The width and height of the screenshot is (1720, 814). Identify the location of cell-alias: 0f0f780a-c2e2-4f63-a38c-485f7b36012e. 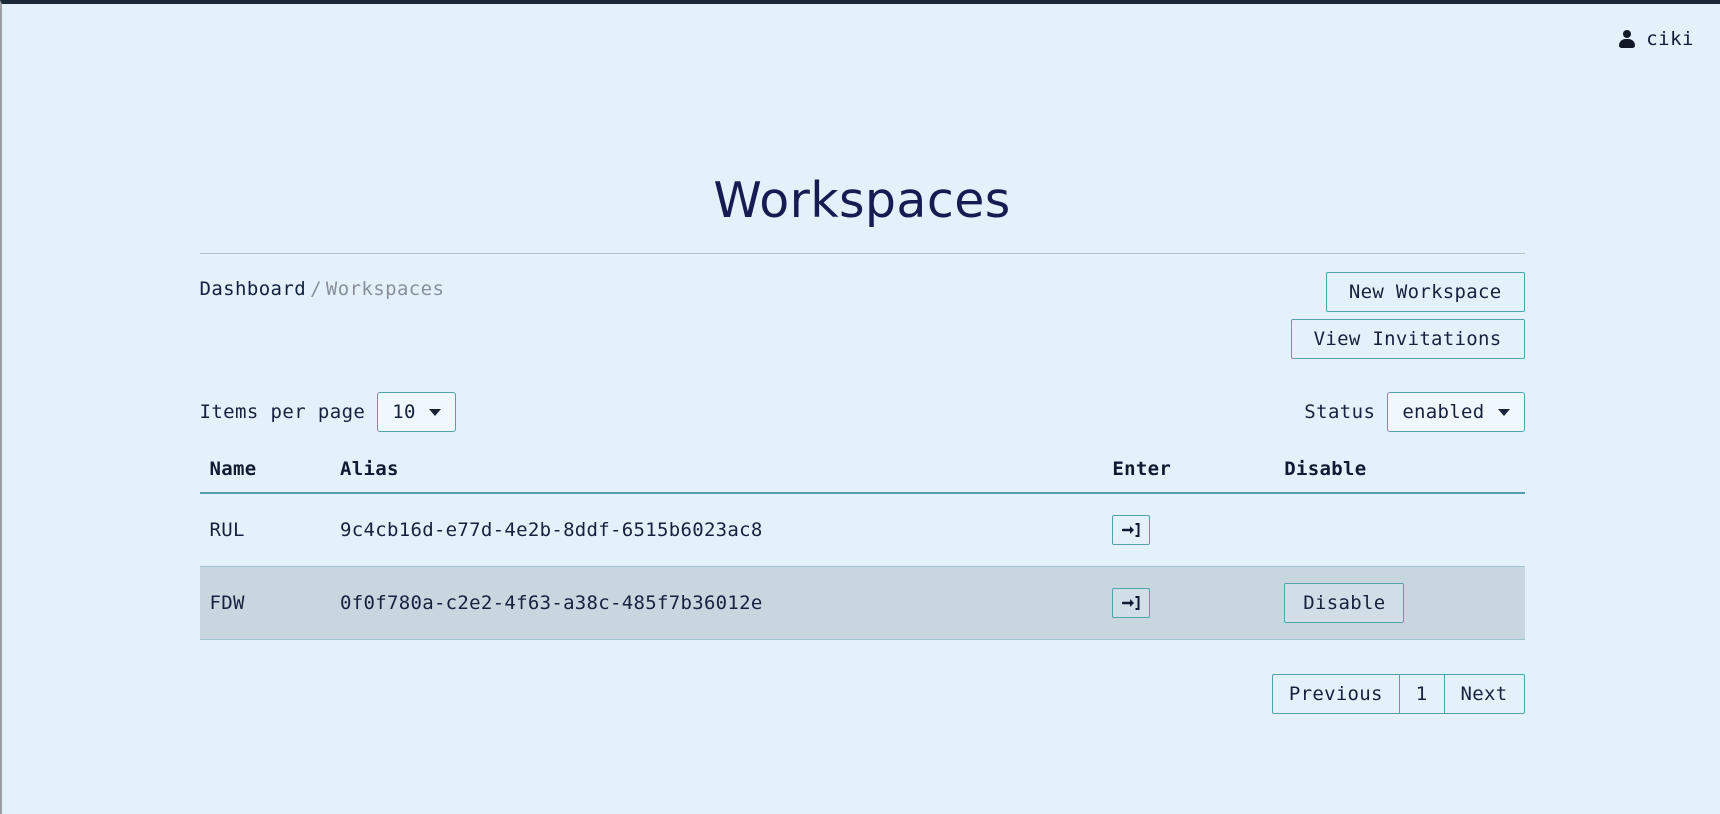
(716, 603).